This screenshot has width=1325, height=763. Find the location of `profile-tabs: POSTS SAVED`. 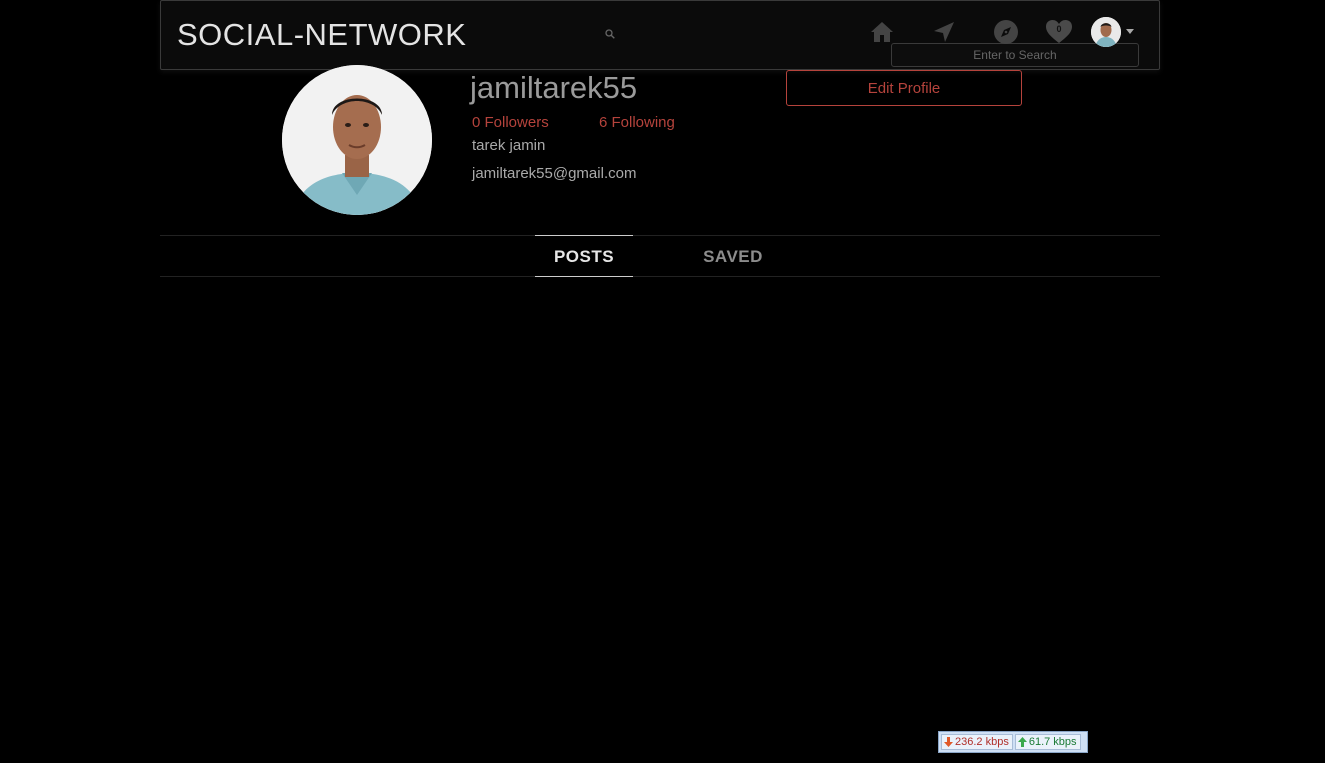

profile-tabs: POSTS SAVED is located at coordinates (660, 256).